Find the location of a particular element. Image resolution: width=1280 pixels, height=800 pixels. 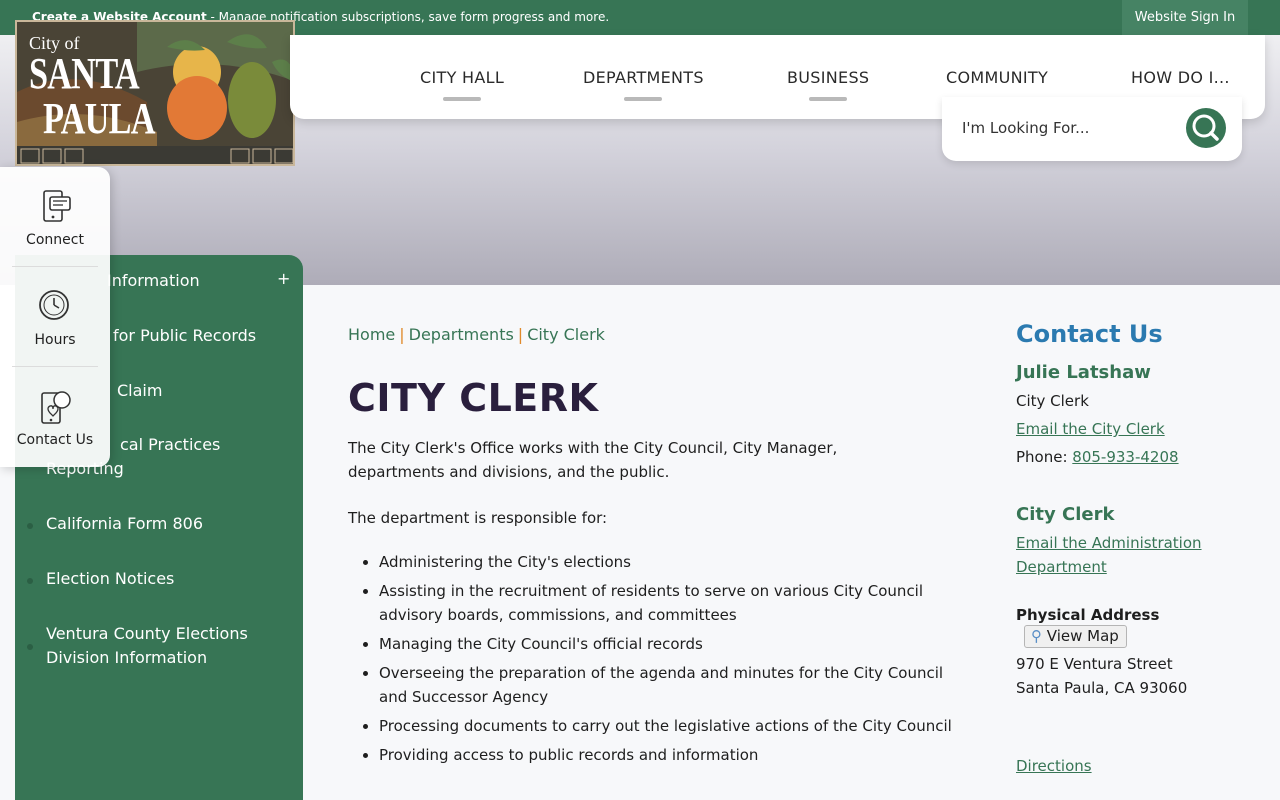

side-item-public-records: for Public Records is located at coordinates (184, 336).